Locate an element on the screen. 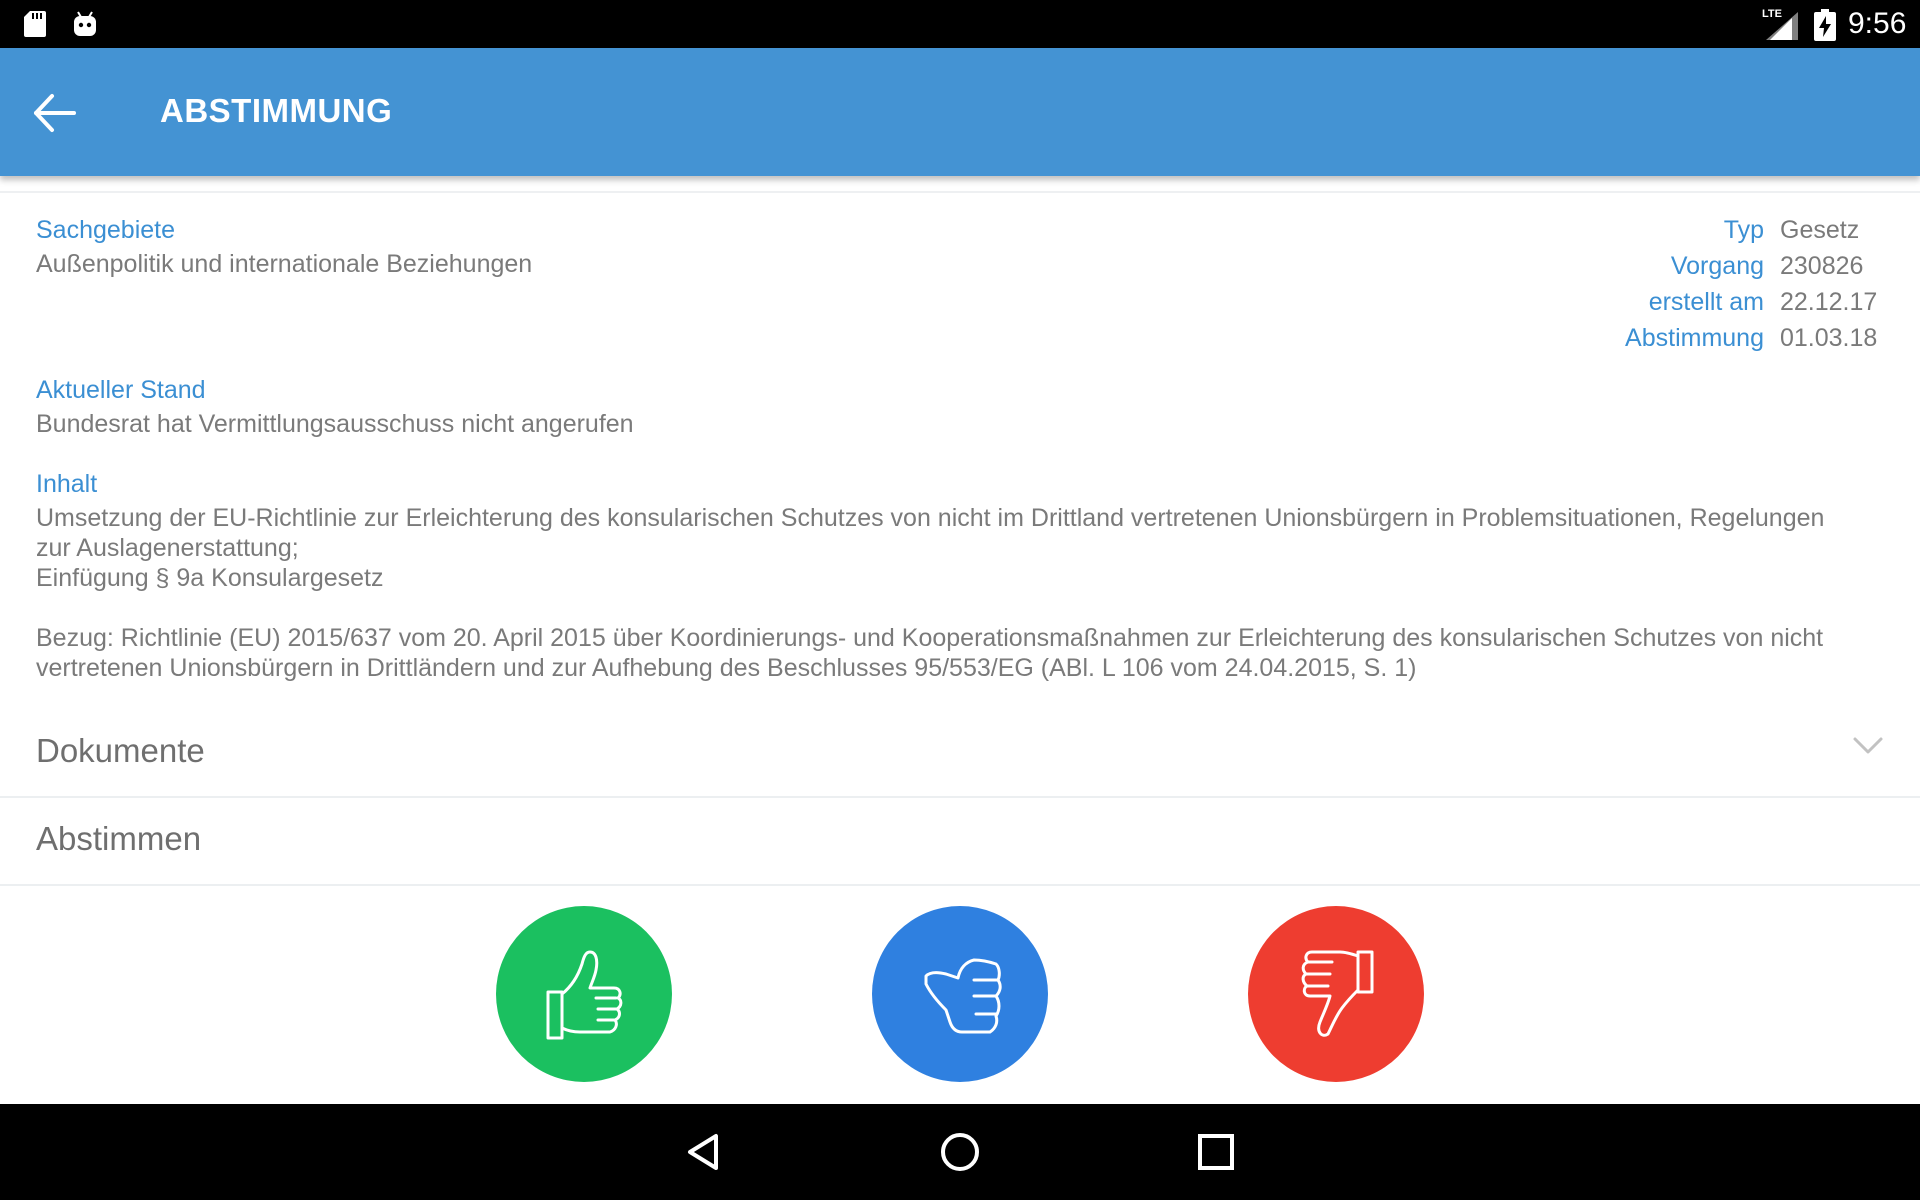 The width and height of the screenshot is (1920, 1200). page-title: ABSTIMMUNG is located at coordinates (276, 110).